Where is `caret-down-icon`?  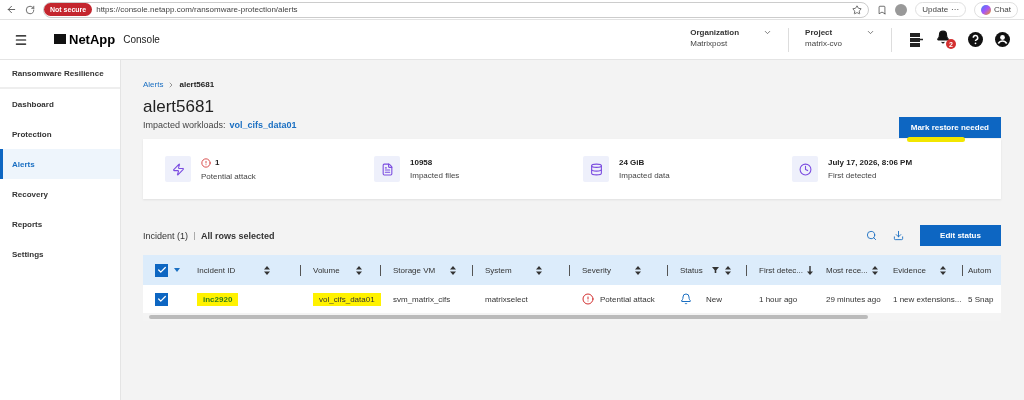
caret-down-icon is located at coordinates (177, 270).